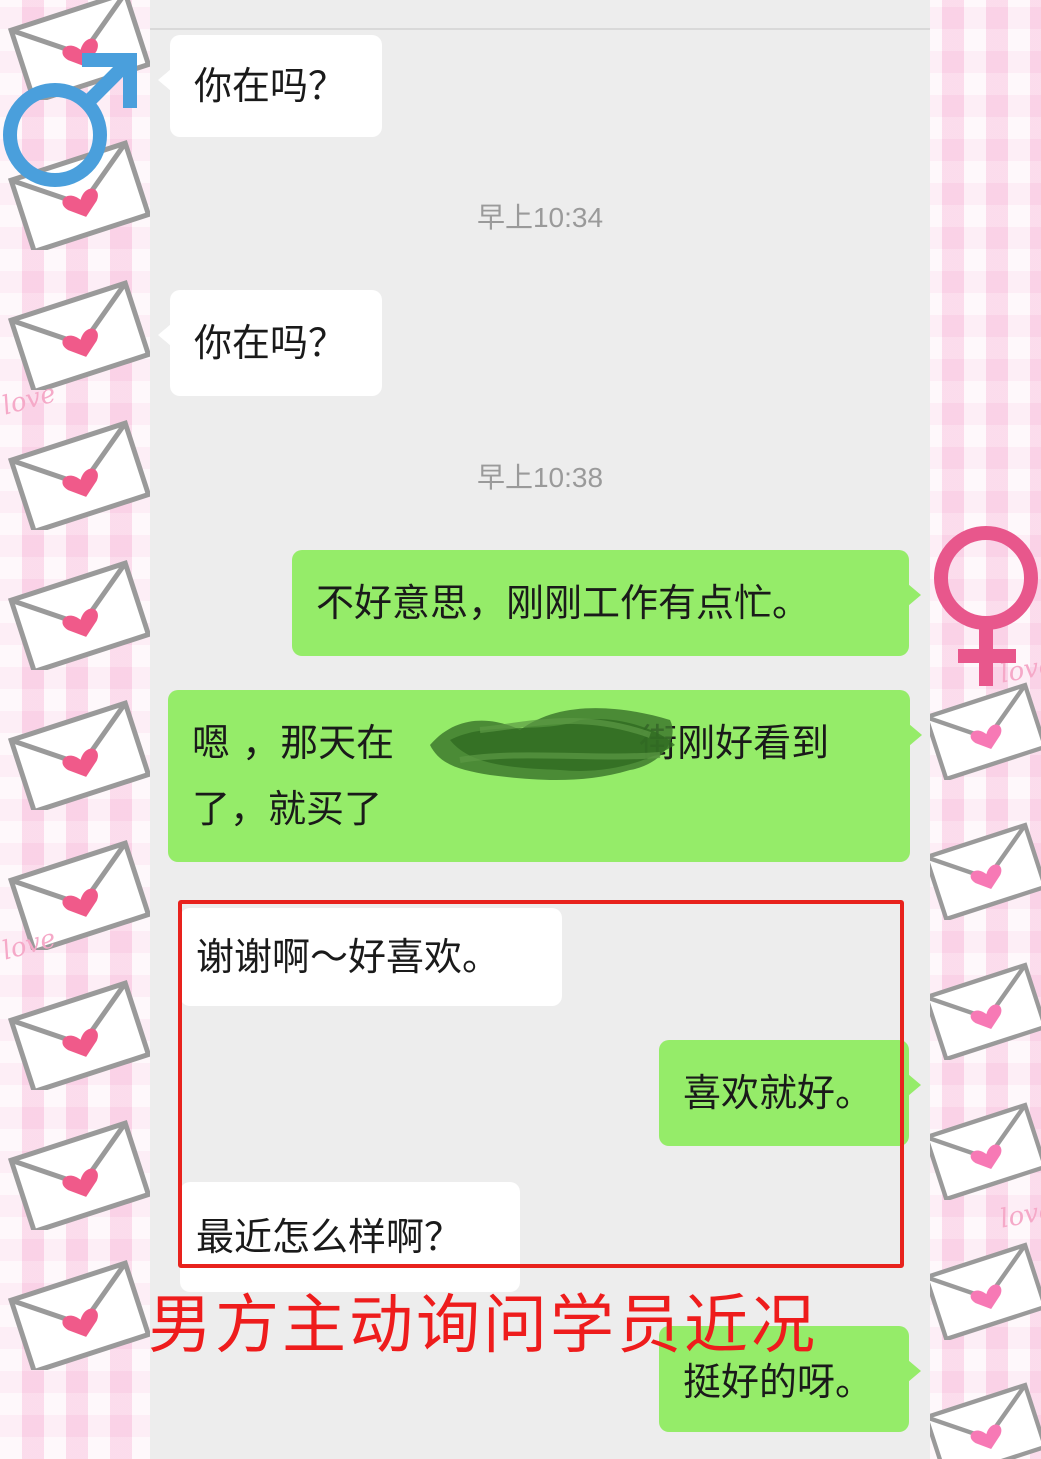  I want to click on divider, so click(540, 29).